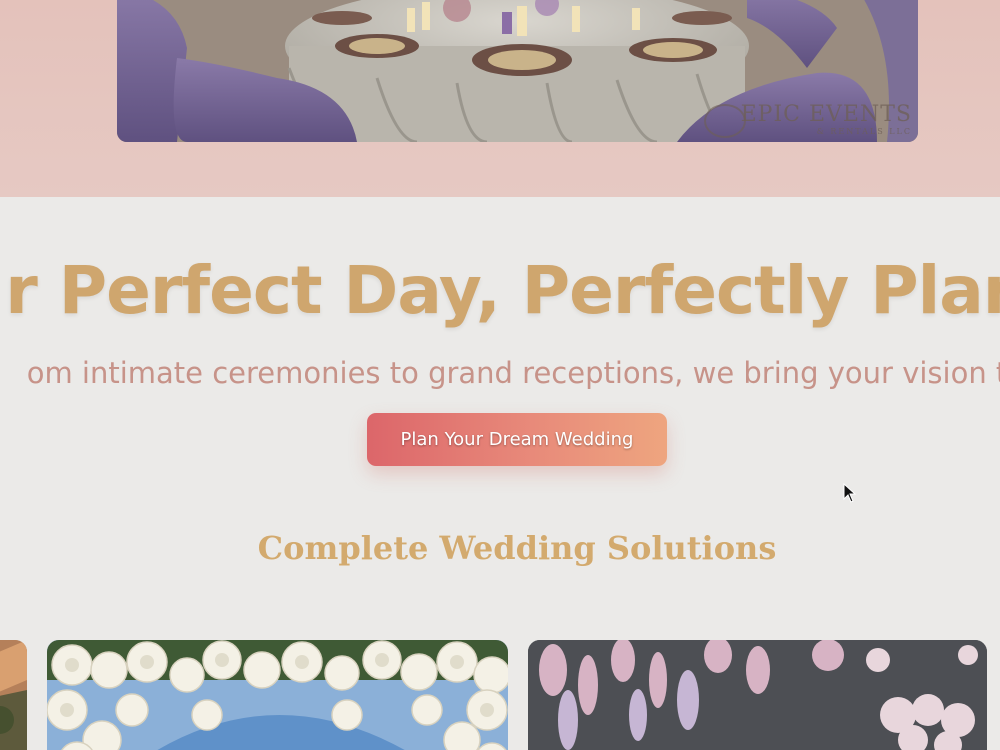  Describe the element at coordinates (517, 439) in the screenshot. I see `plan-dream-wedding-button: Plan Your Dream Wedding` at that location.